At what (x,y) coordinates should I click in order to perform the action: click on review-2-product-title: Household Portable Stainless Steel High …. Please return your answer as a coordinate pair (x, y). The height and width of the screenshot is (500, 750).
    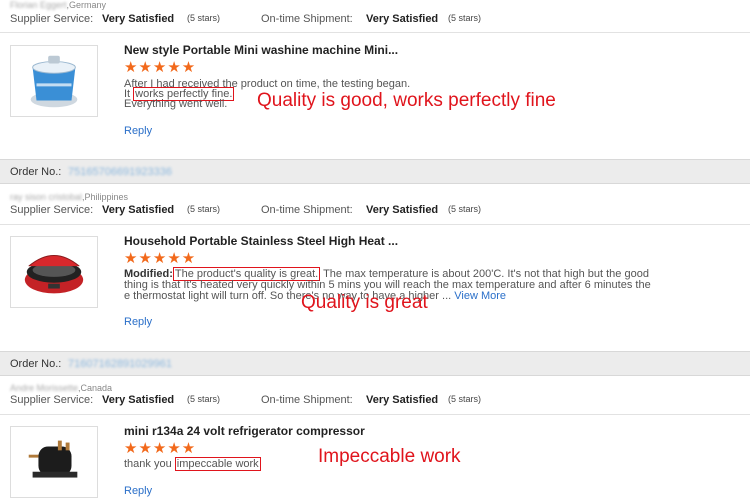
    Looking at the image, I should click on (261, 241).